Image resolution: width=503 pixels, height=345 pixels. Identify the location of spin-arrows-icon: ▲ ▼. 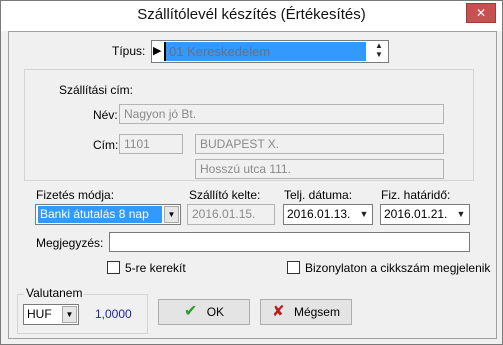
(379, 51).